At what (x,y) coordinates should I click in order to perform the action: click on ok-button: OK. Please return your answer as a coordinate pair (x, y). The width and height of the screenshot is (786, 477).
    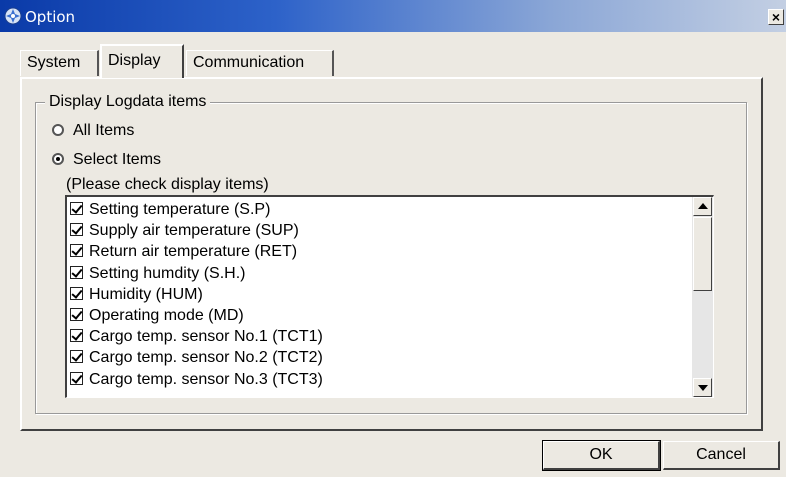
    Looking at the image, I should click on (601, 455).